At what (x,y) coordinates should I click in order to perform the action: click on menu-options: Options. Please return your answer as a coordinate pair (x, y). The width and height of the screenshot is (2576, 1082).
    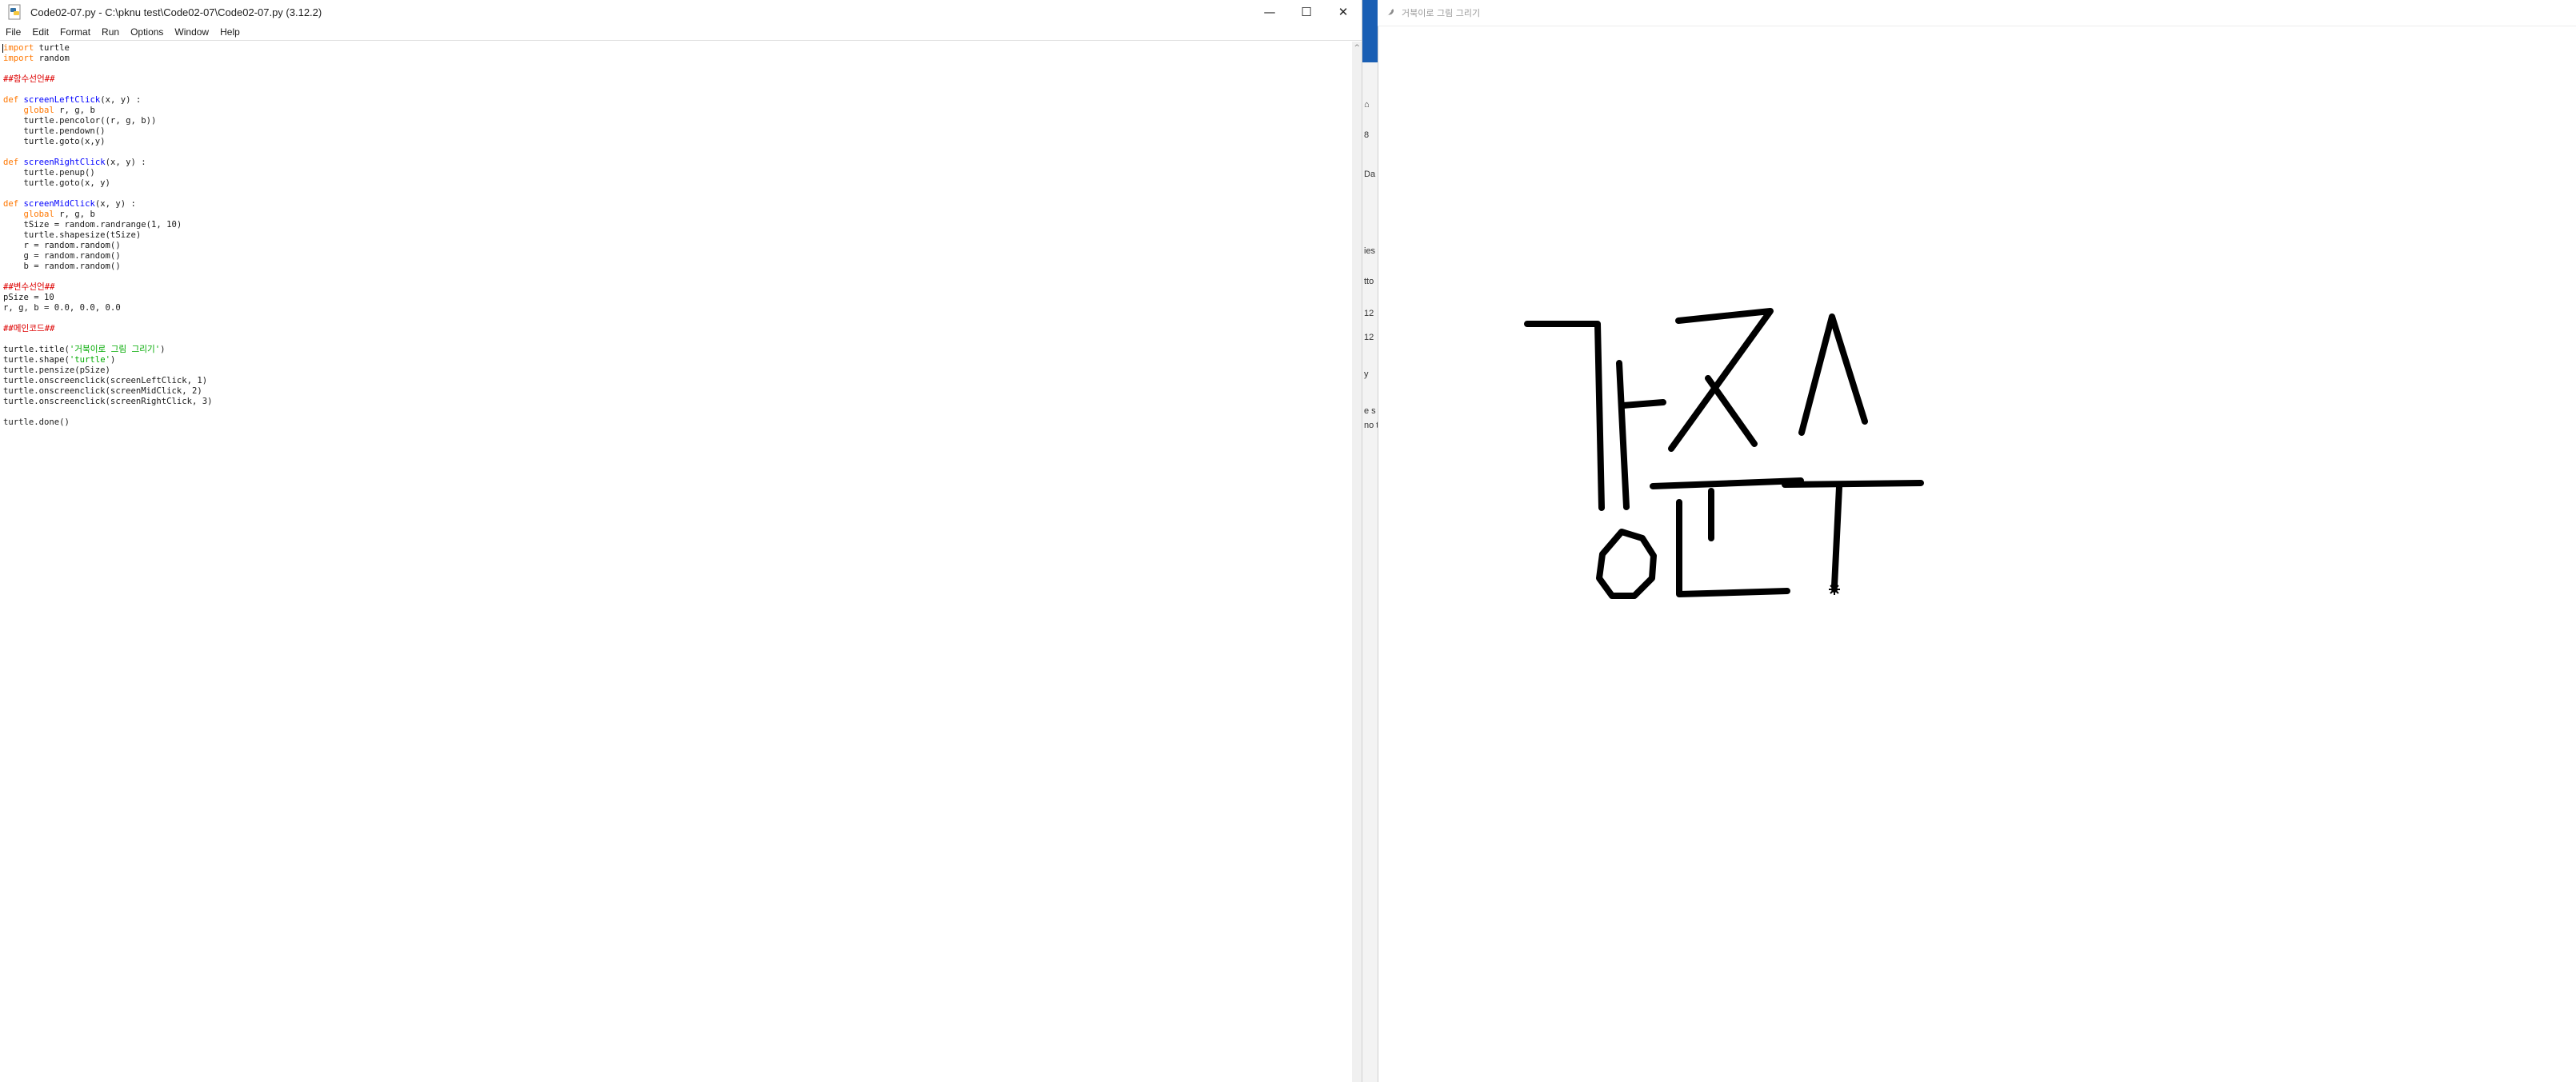
    Looking at the image, I should click on (147, 32).